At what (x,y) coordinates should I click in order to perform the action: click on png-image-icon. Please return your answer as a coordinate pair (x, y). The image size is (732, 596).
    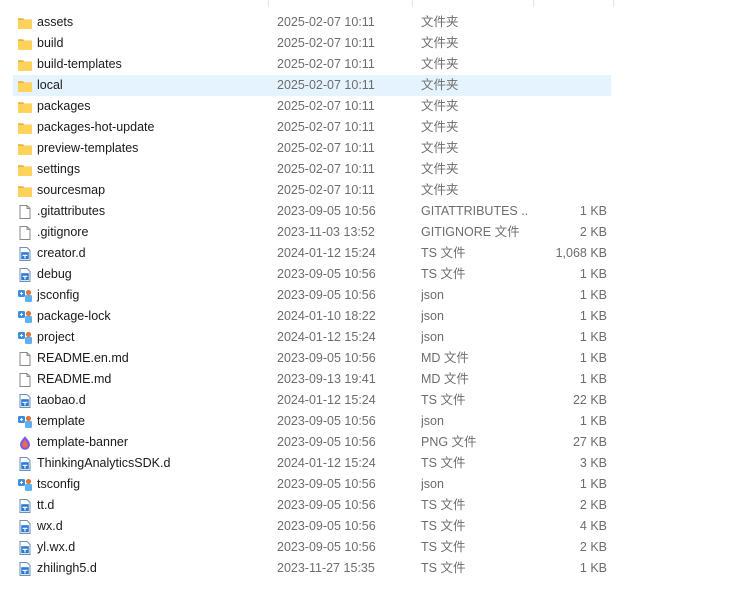
    Looking at the image, I should click on (25, 443).